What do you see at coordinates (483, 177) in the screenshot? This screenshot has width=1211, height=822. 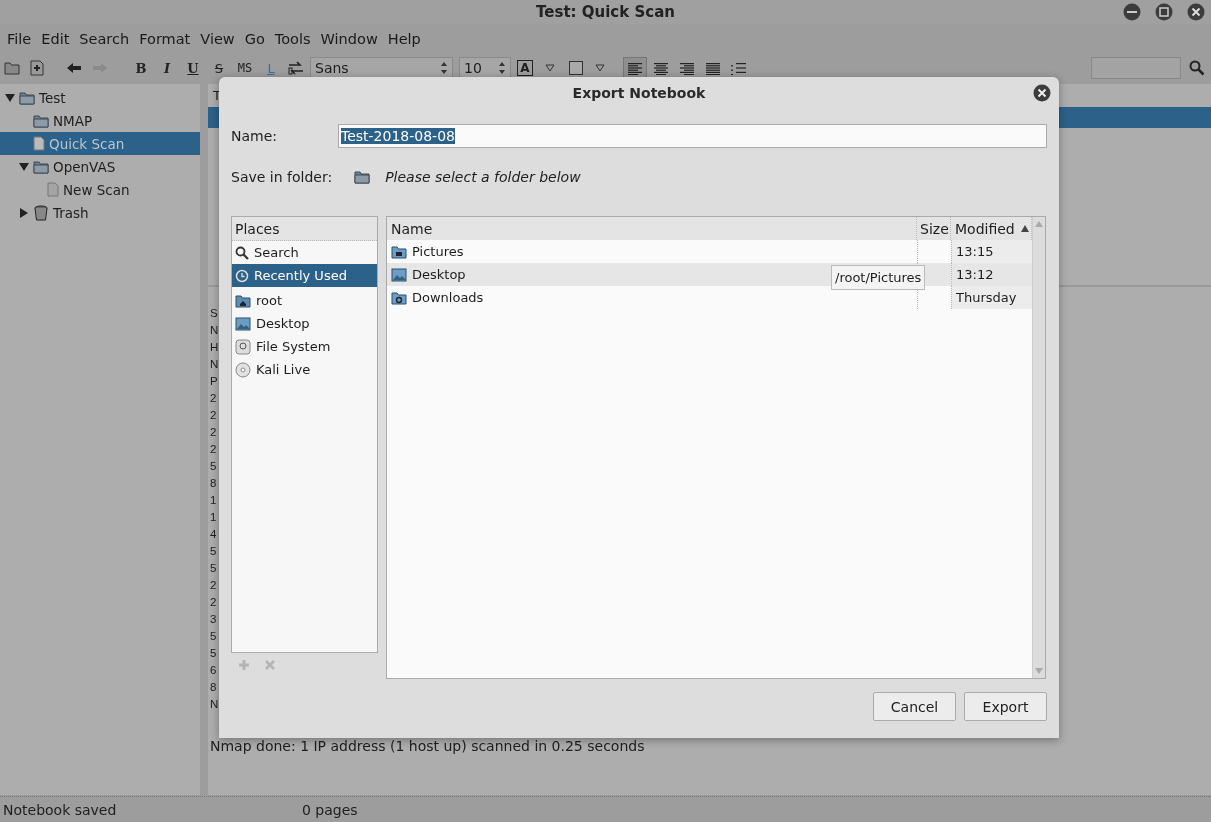 I see `folder-hint: Please select a folder below` at bounding box center [483, 177].